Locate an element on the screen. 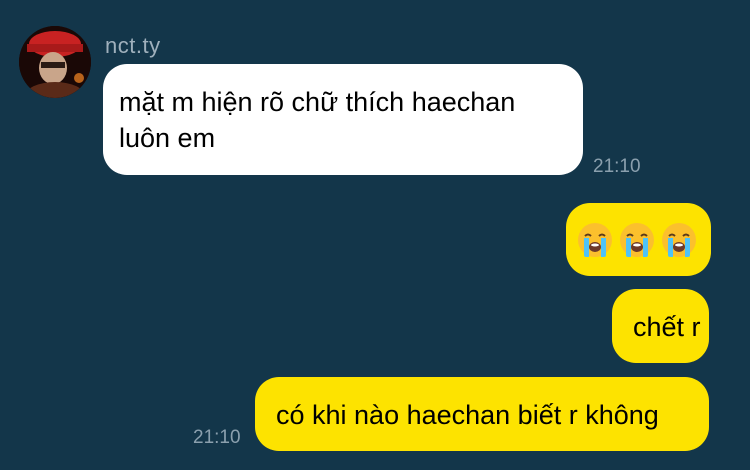 This screenshot has width=750, height=470. contact-avatar is located at coordinates (55, 62).